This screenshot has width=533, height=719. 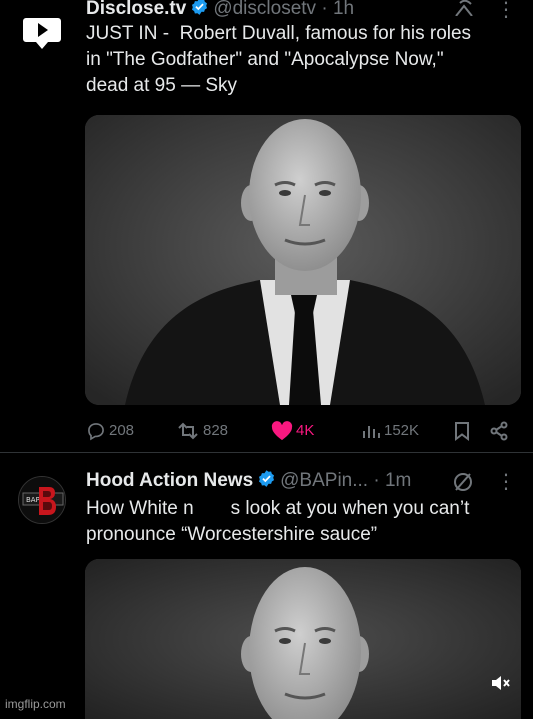 What do you see at coordinates (122, 430) in the screenshot?
I see `reply-count: 208` at bounding box center [122, 430].